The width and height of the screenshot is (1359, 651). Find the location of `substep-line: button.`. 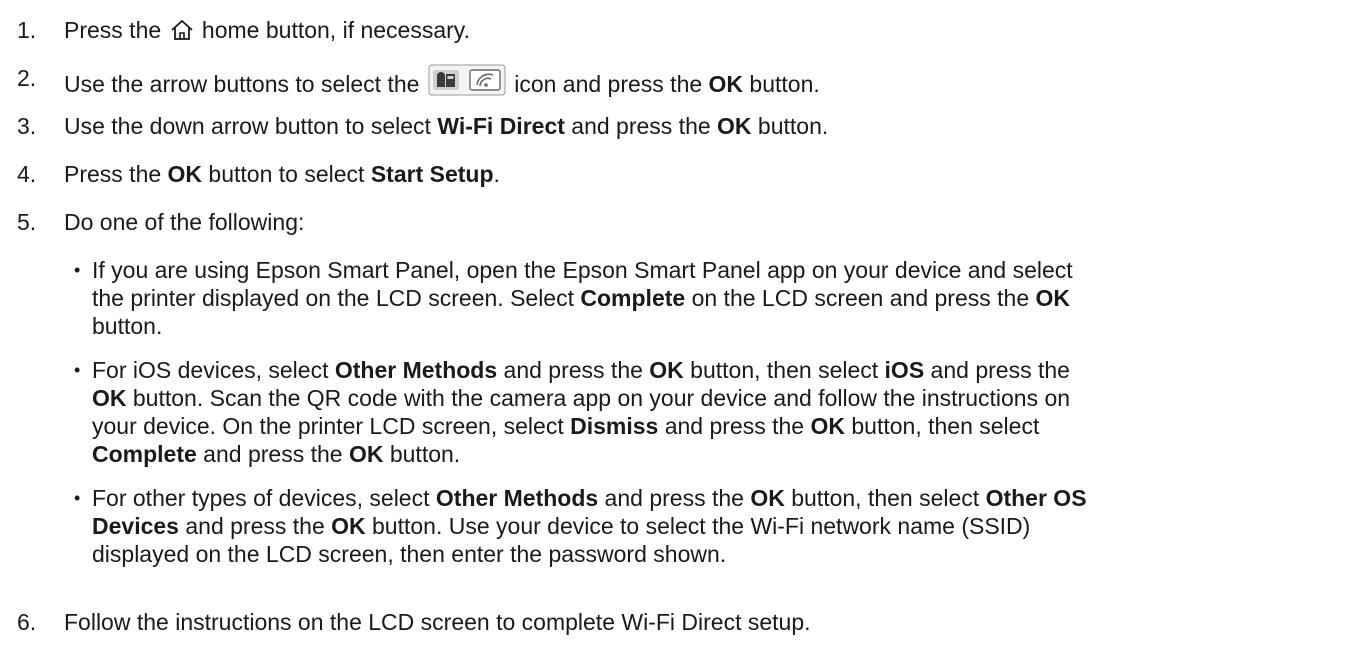

substep-line: button. is located at coordinates (127, 326).